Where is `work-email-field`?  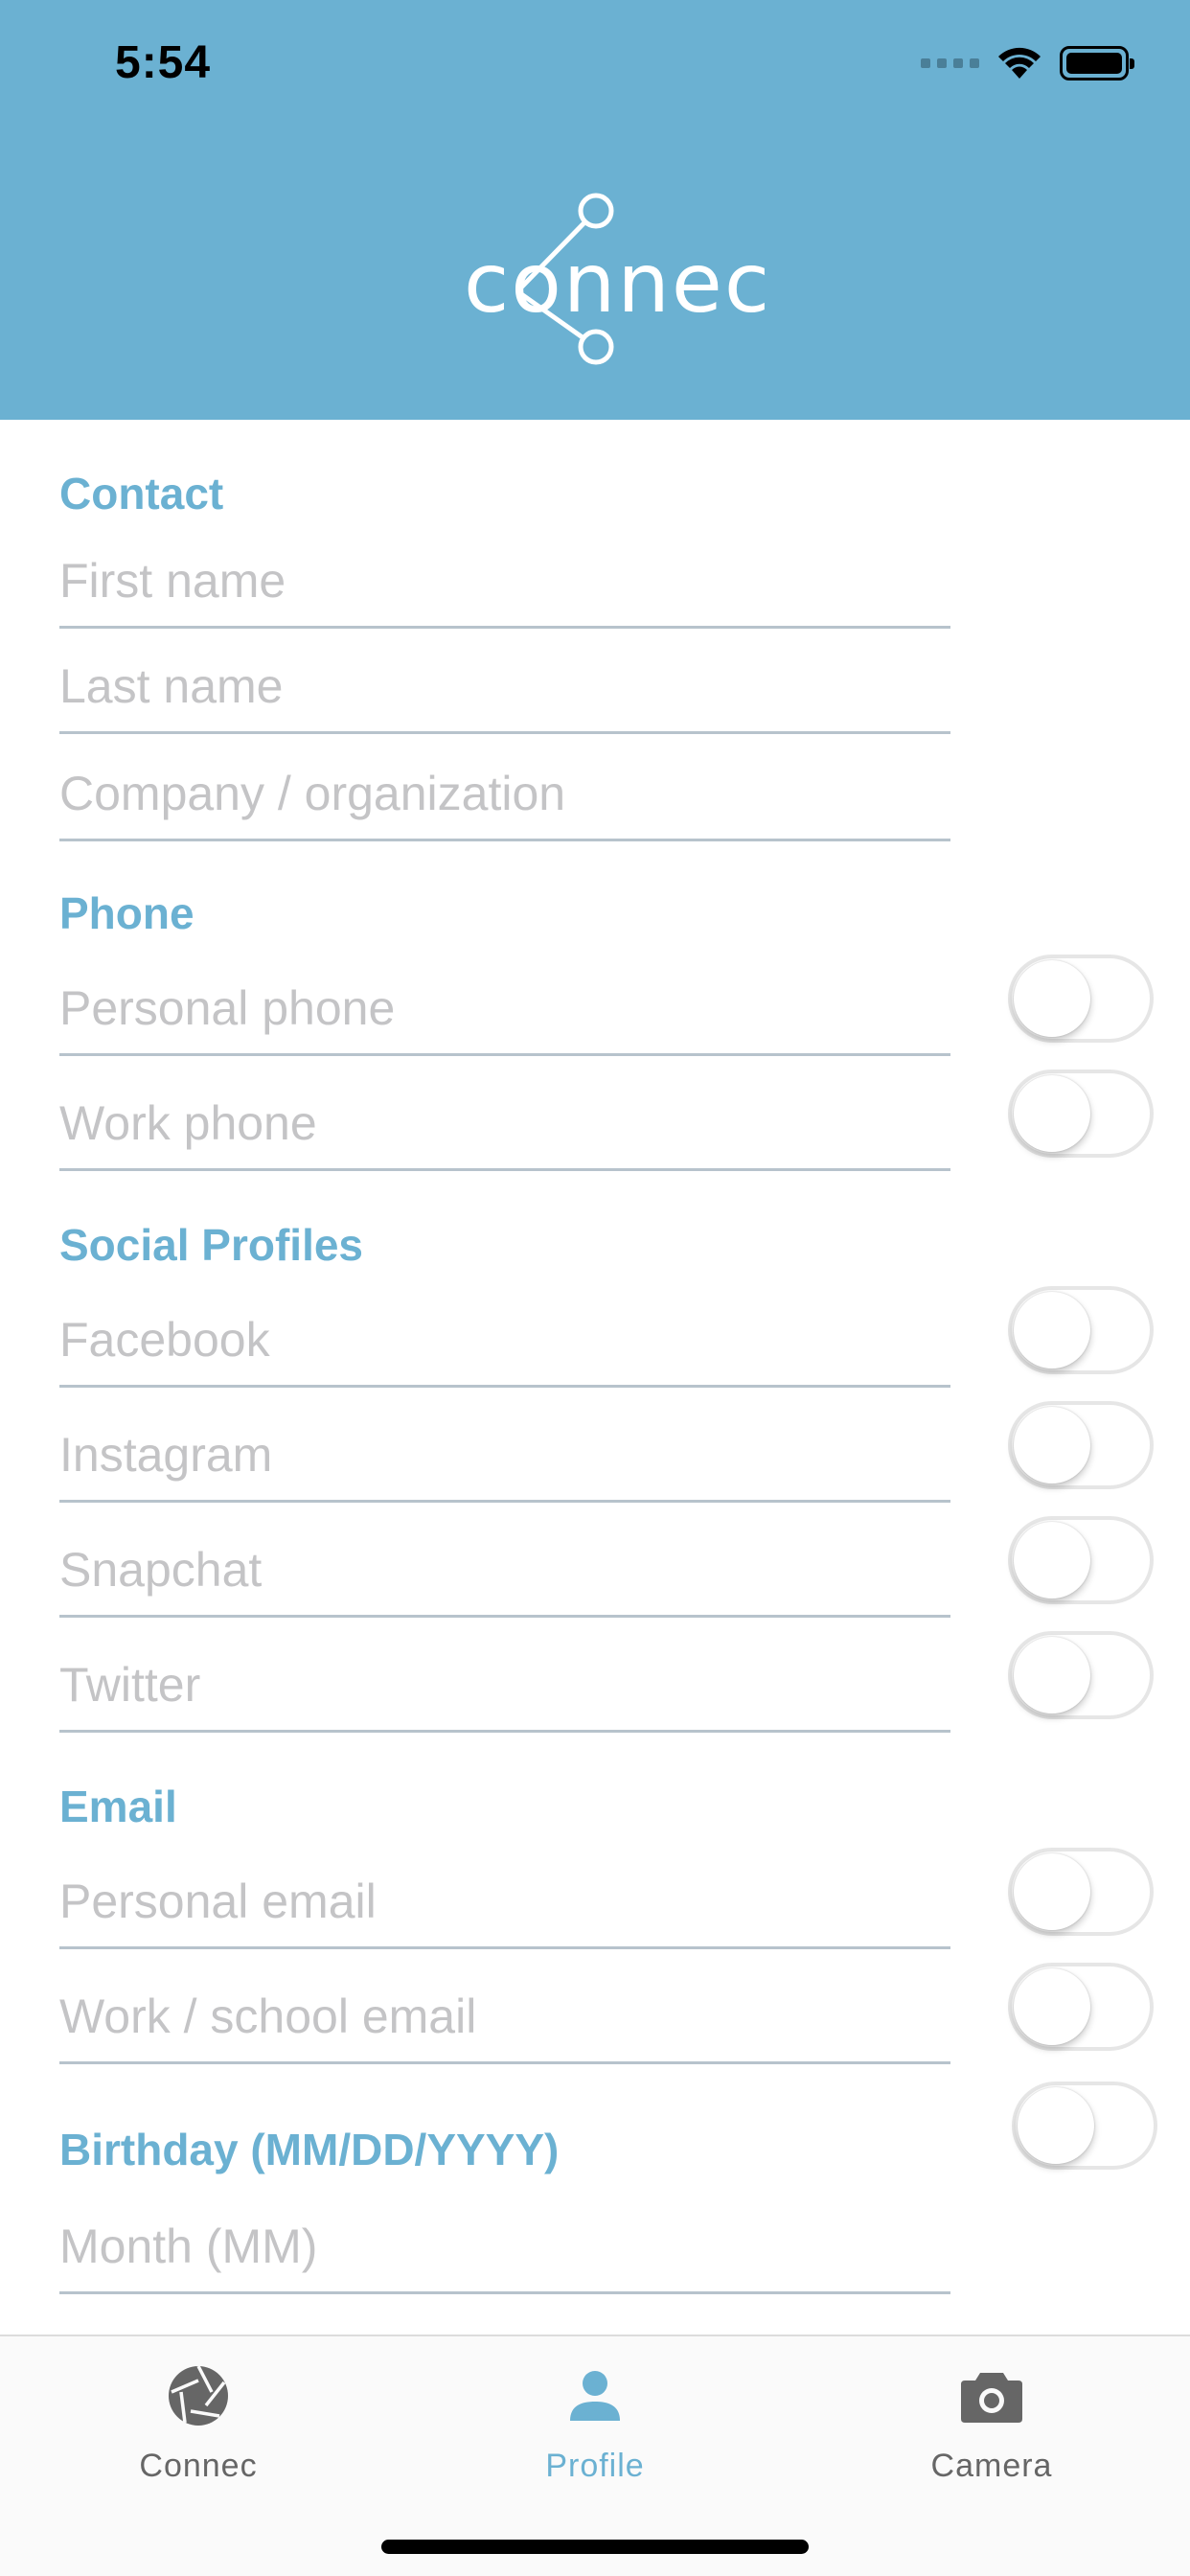 work-email-field is located at coordinates (505, 2012).